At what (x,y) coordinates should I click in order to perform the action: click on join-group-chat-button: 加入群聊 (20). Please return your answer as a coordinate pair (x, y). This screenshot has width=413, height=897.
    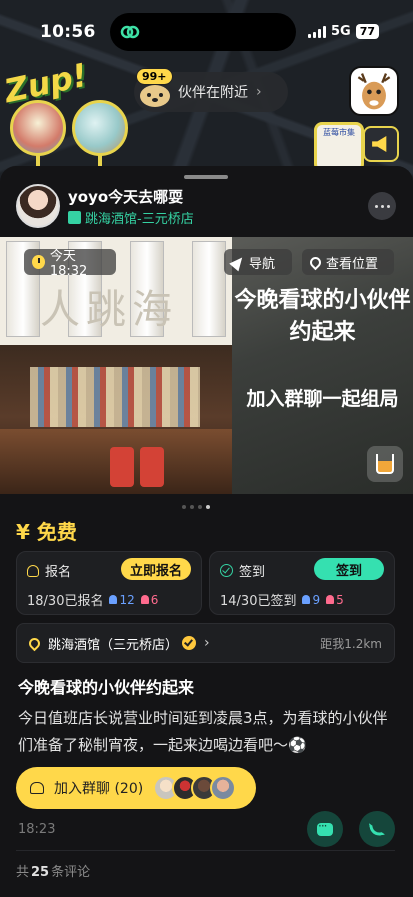
    Looking at the image, I should click on (136, 788).